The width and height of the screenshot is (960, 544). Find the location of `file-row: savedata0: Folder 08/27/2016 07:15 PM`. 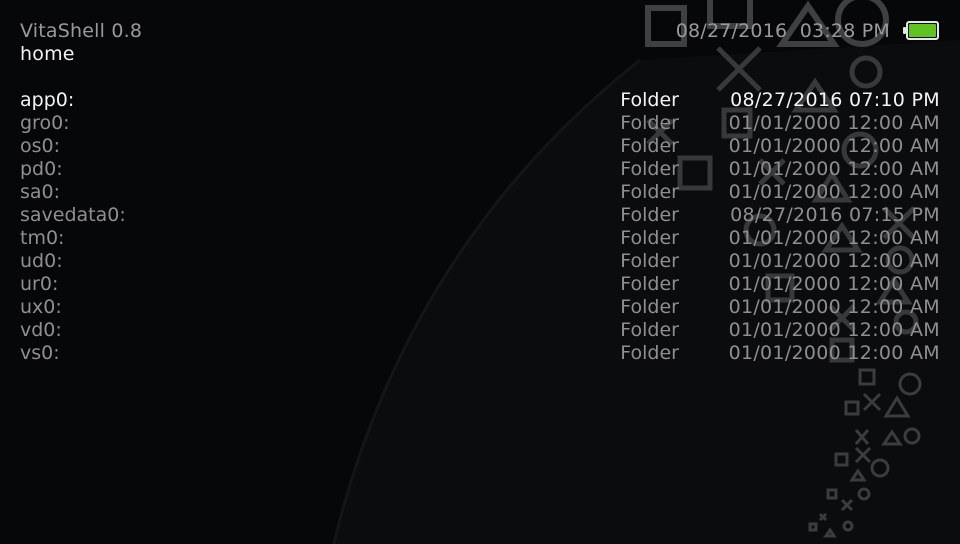

file-row: savedata0: Folder 08/27/2016 07:15 PM is located at coordinates (480, 215).